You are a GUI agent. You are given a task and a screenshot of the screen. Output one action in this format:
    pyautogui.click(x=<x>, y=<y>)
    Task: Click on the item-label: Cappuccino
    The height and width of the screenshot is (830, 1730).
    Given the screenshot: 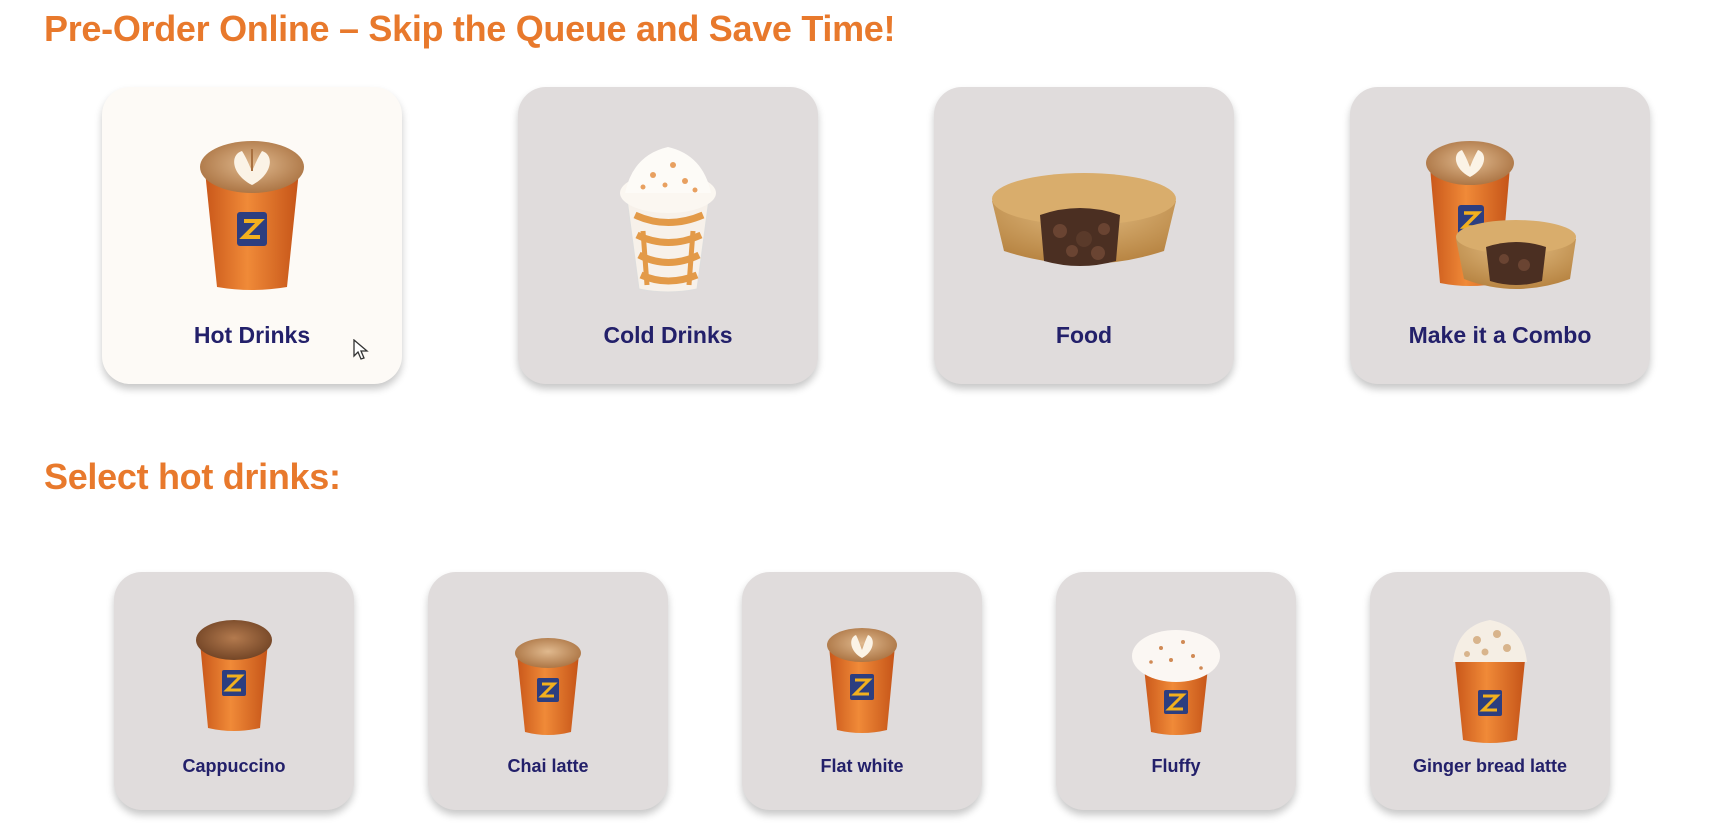 What is the action you would take?
    pyautogui.click(x=234, y=766)
    